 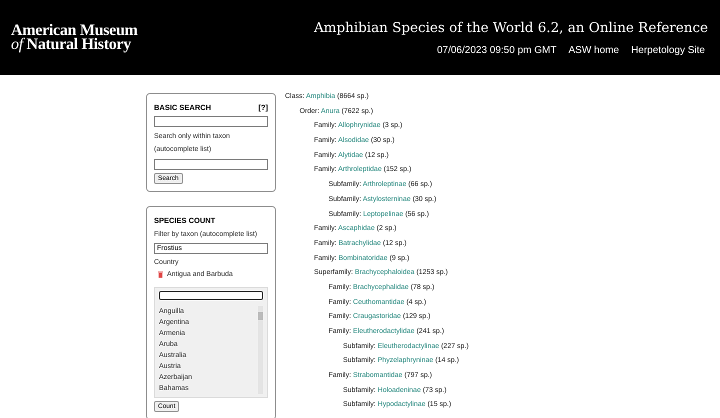 What do you see at coordinates (211, 295) in the screenshot?
I see `list-search-field` at bounding box center [211, 295].